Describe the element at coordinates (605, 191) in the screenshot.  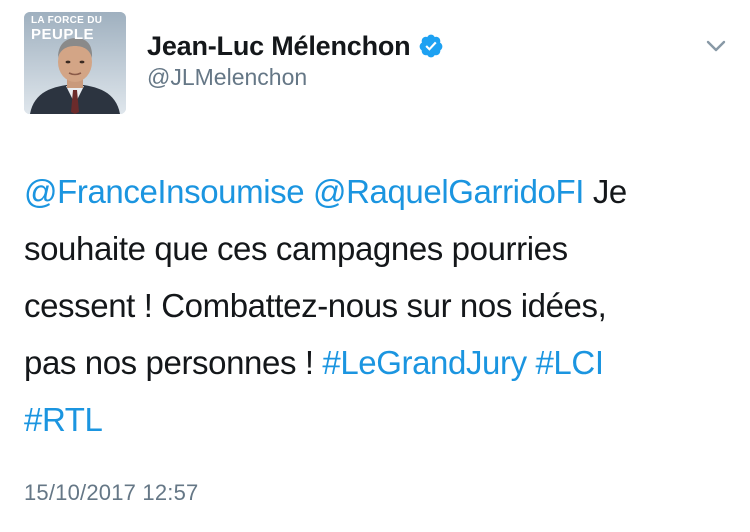
I see `tweet-text-segment: Je` at that location.